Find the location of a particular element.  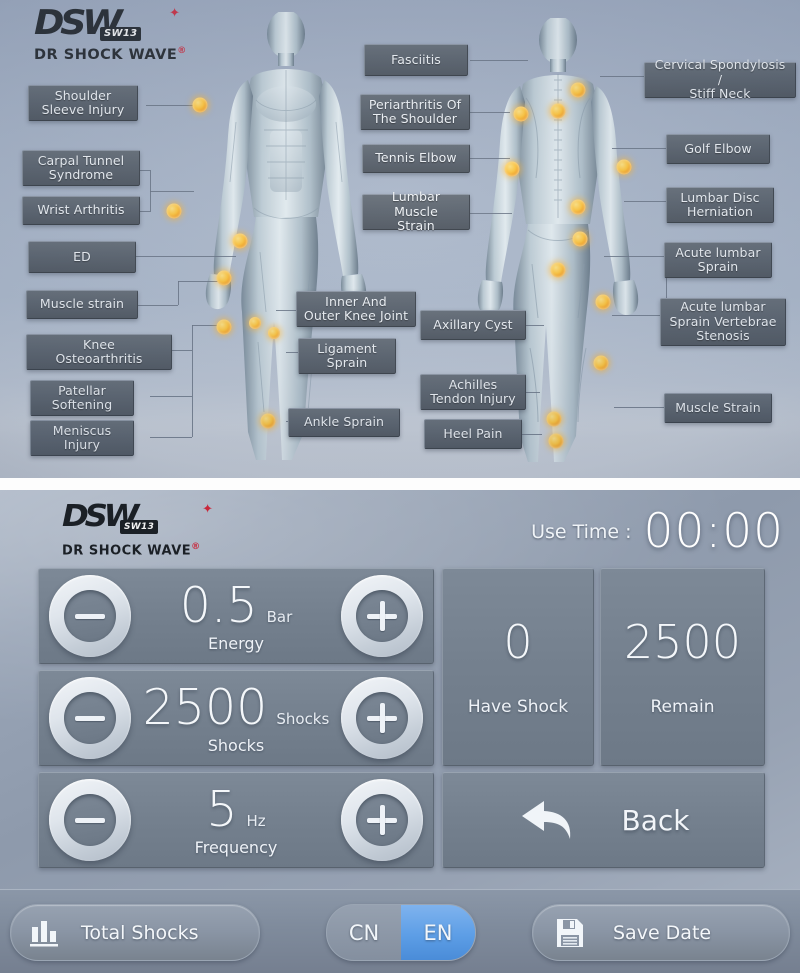

body-marker-knee-right is located at coordinates (274, 333).